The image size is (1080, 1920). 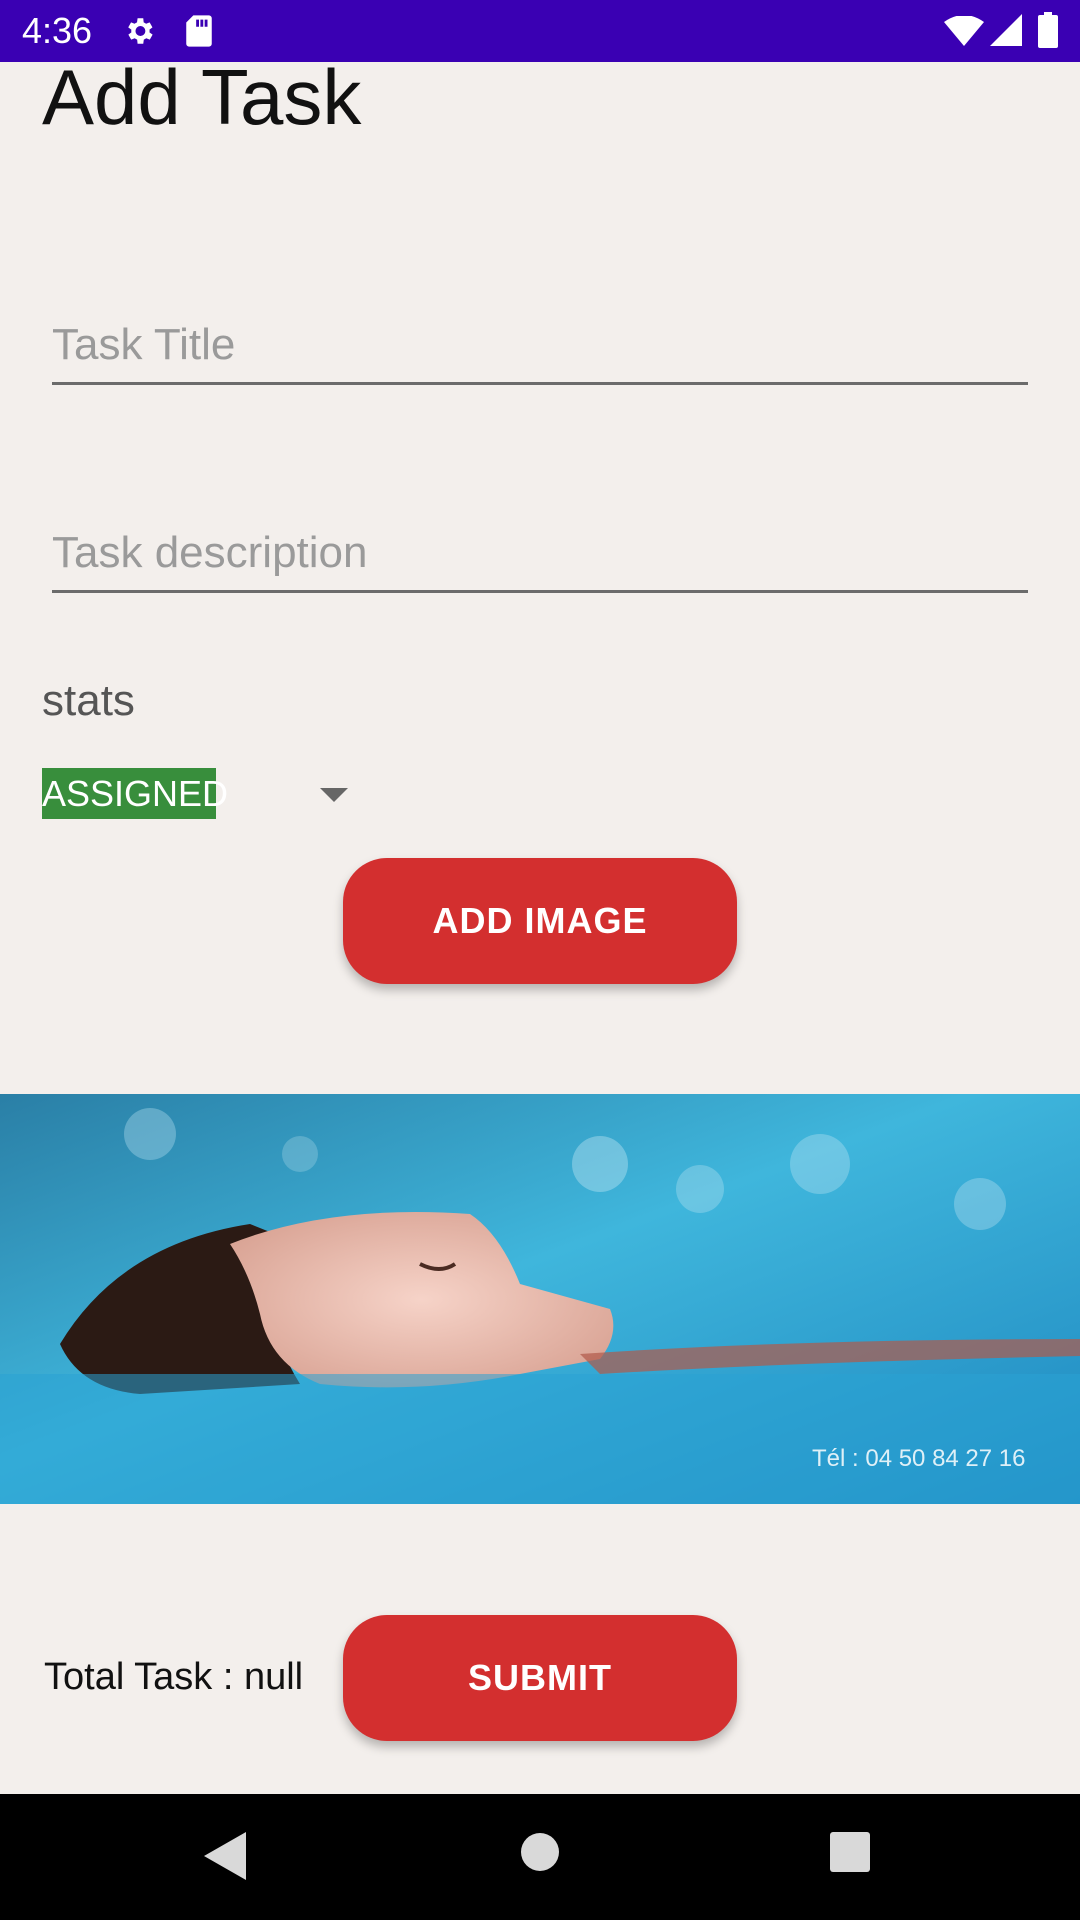 What do you see at coordinates (540, 1678) in the screenshot?
I see `submit-button: SUBMIT` at bounding box center [540, 1678].